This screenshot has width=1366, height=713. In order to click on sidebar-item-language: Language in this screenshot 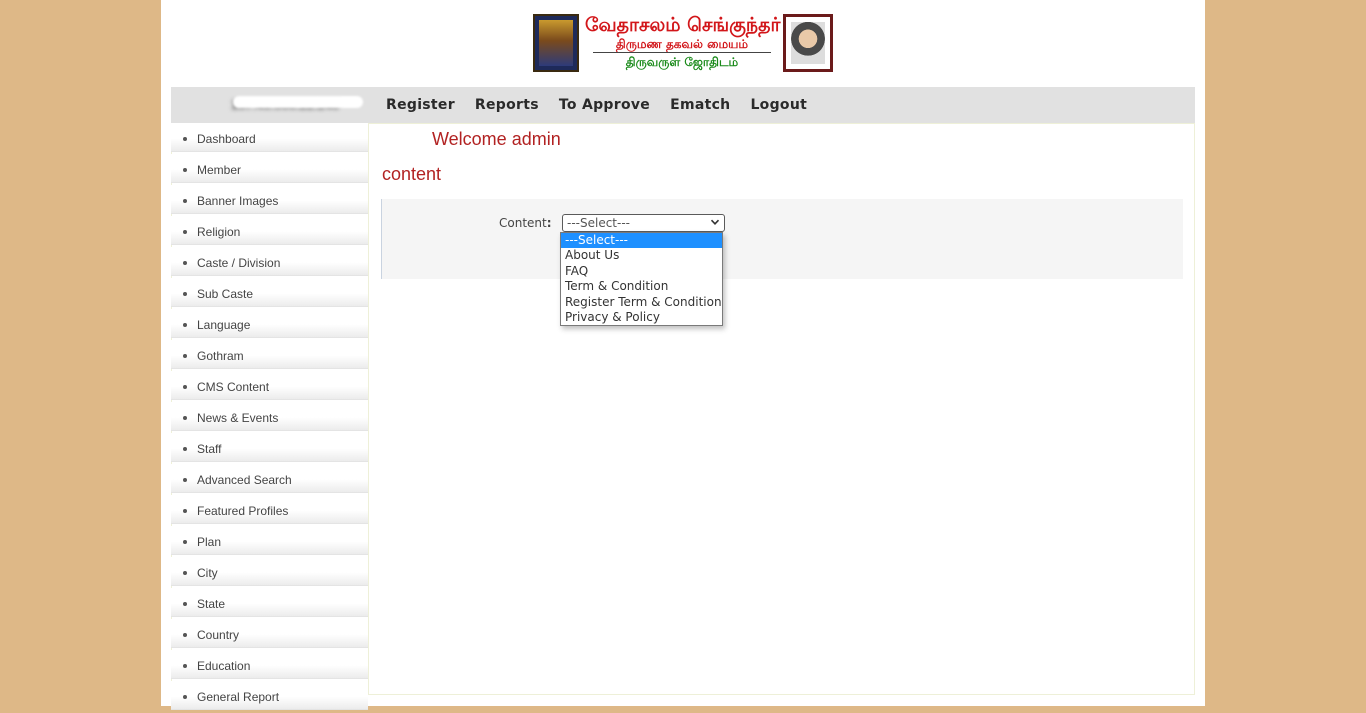, I will do `click(269, 323)`.